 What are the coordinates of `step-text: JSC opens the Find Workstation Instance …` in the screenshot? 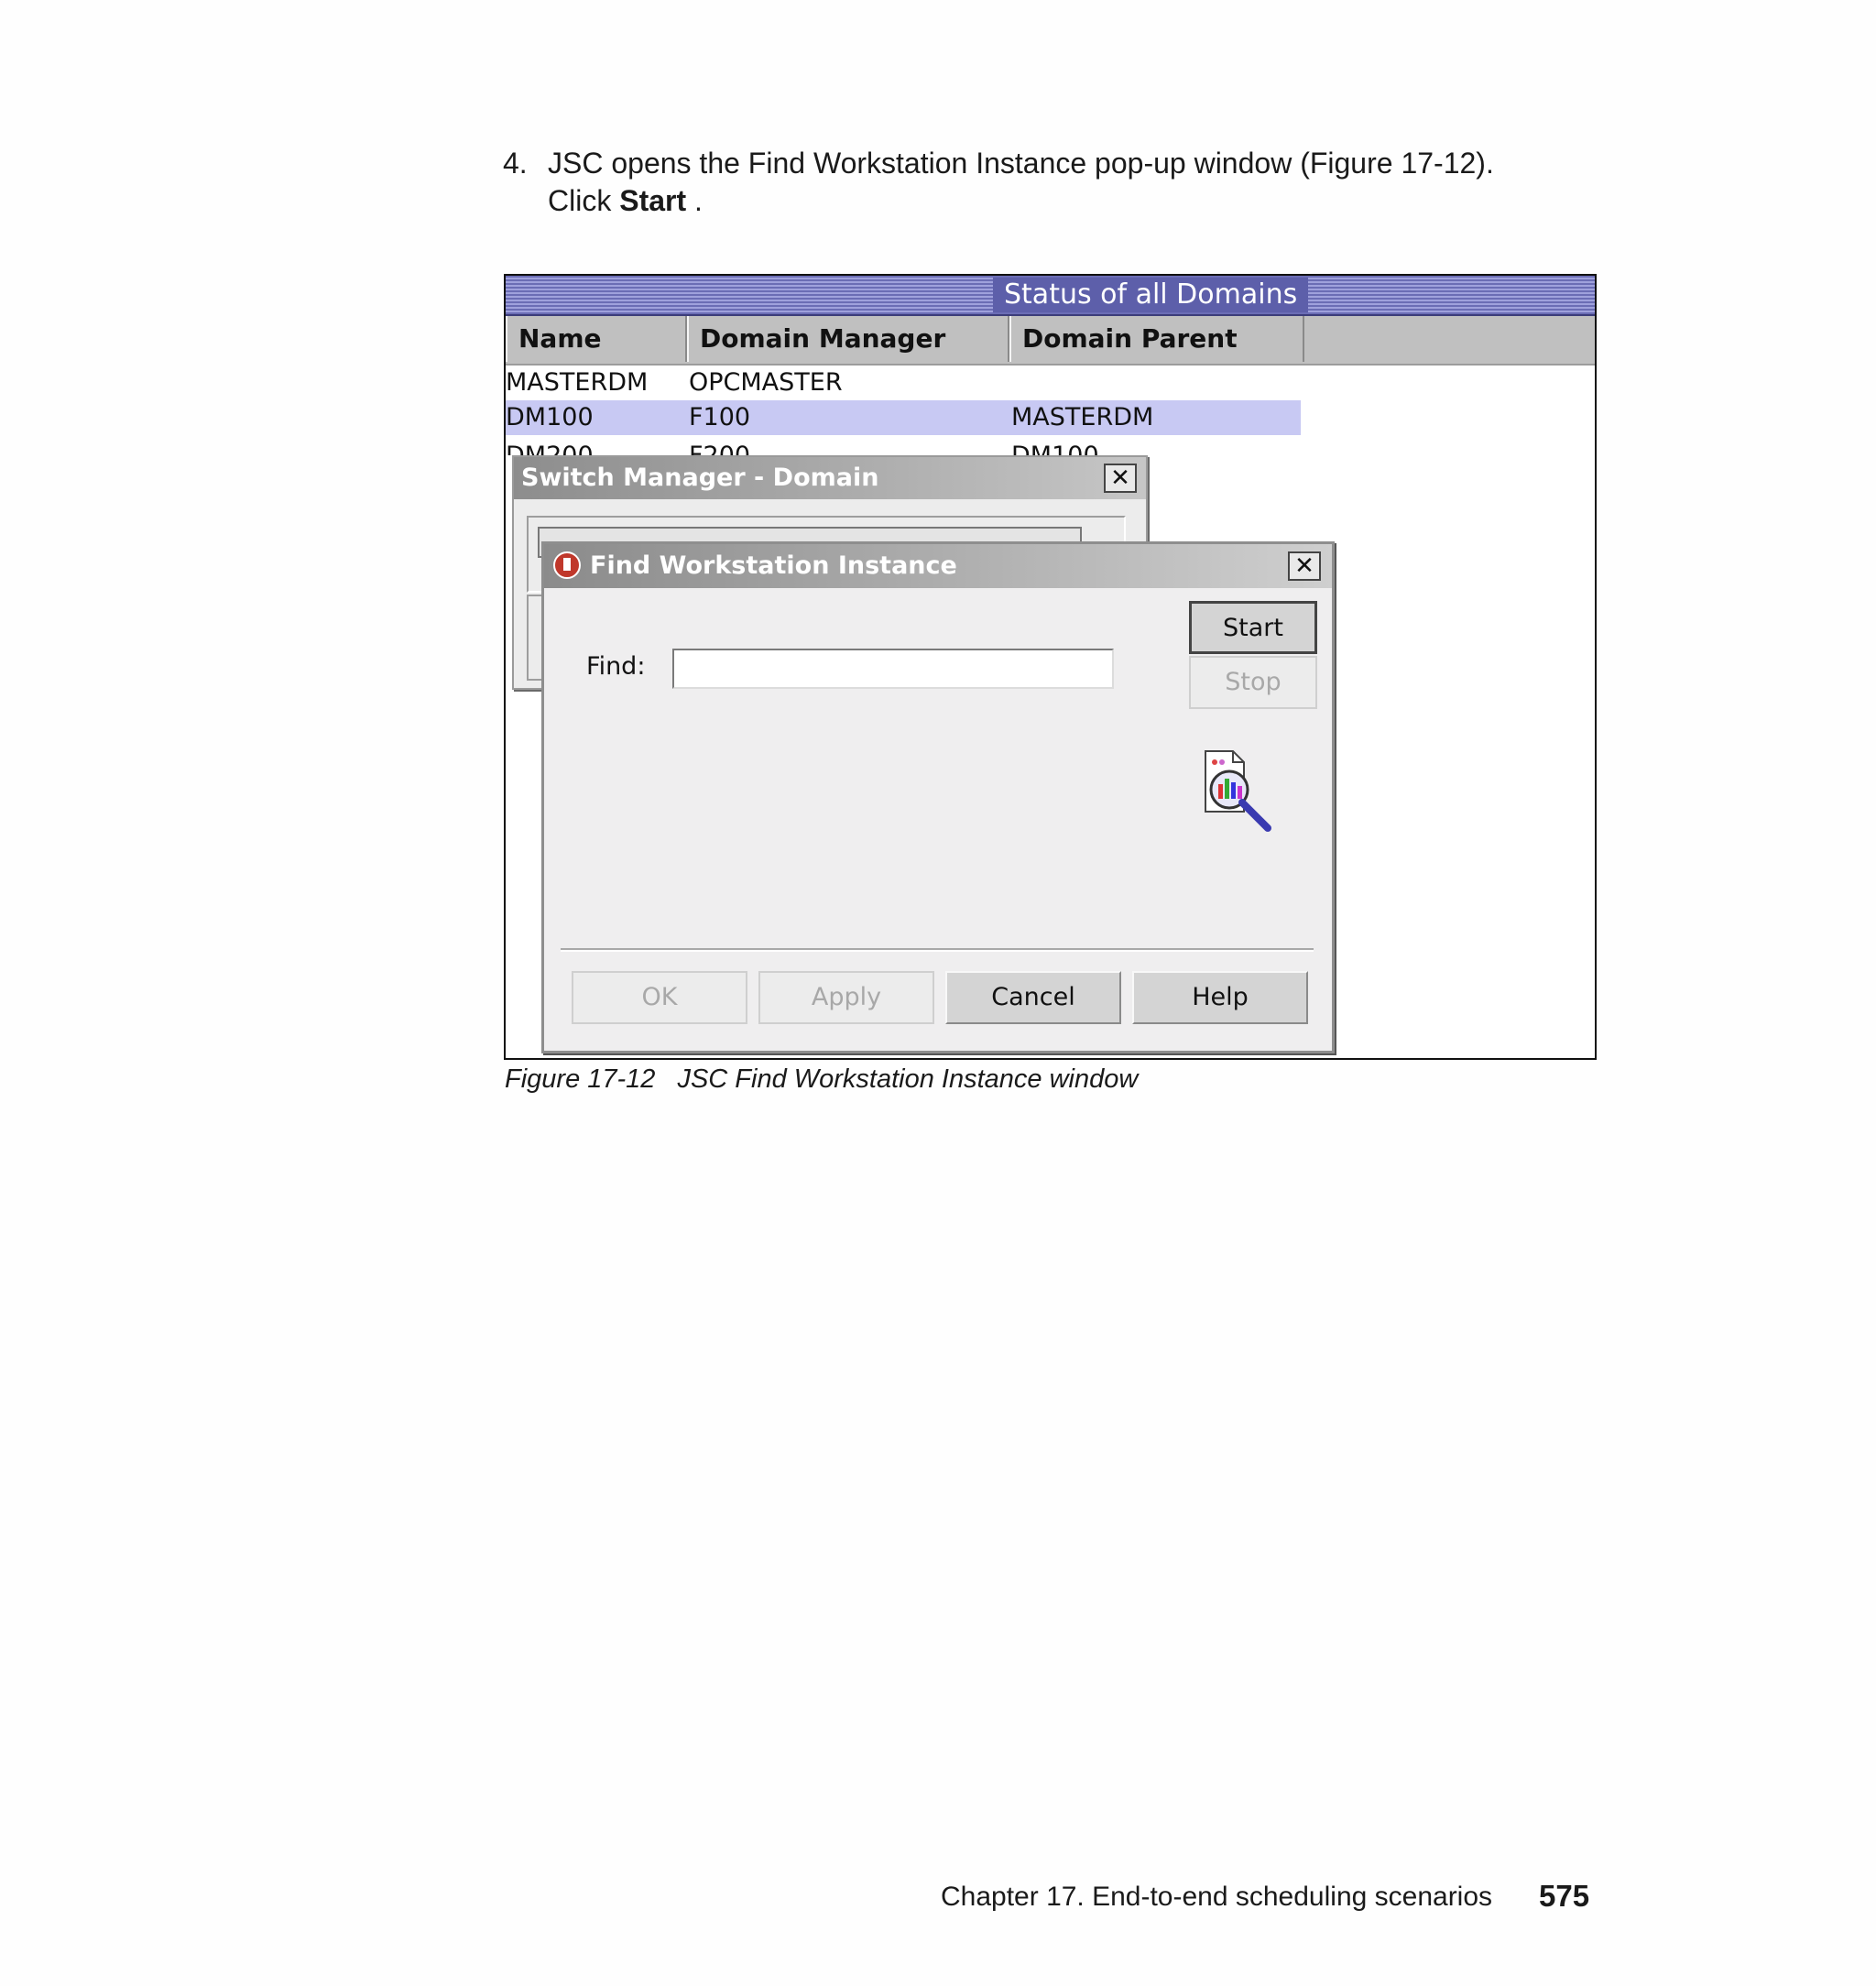 It's located at (1021, 163).